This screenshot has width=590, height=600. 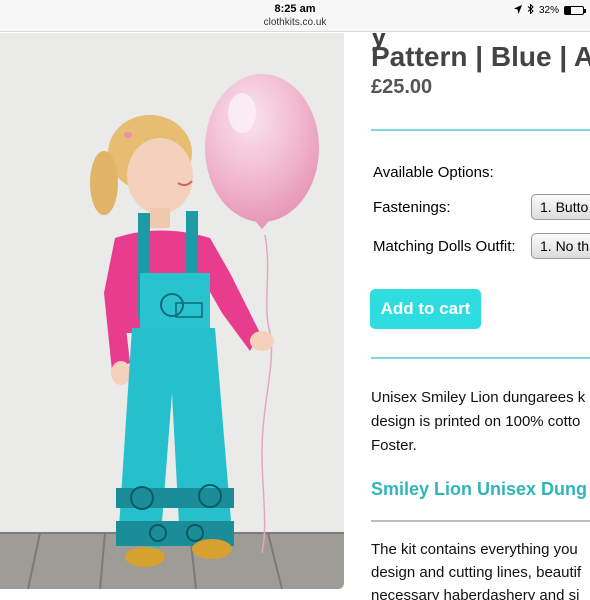 I want to click on description-line: design is printed on 100% cotto, so click(x=476, y=421).